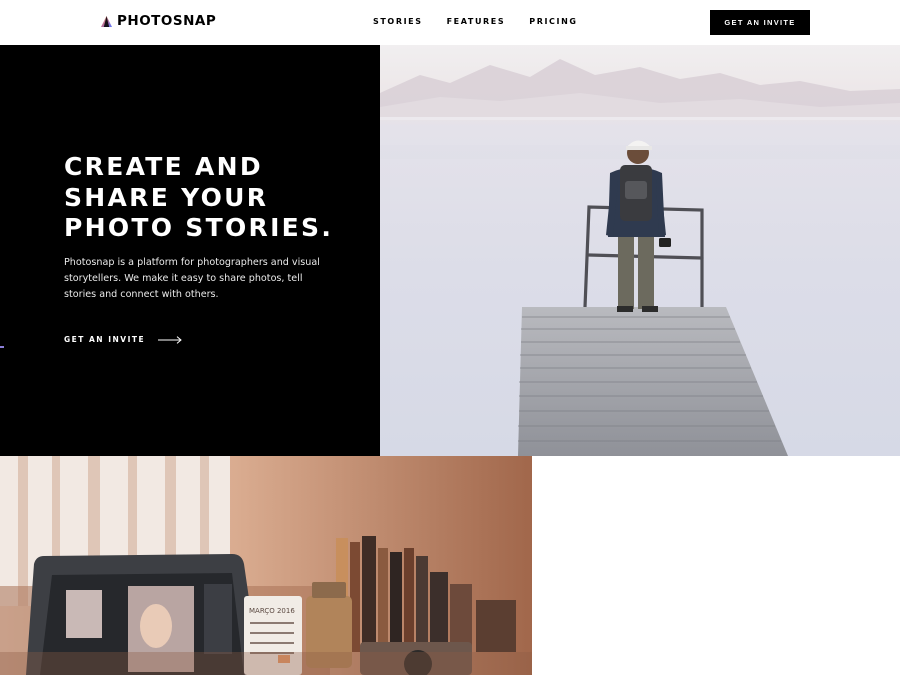 This screenshot has width=900, height=675. I want to click on main-nav: STORIES FEATURES PRICING, so click(475, 21).